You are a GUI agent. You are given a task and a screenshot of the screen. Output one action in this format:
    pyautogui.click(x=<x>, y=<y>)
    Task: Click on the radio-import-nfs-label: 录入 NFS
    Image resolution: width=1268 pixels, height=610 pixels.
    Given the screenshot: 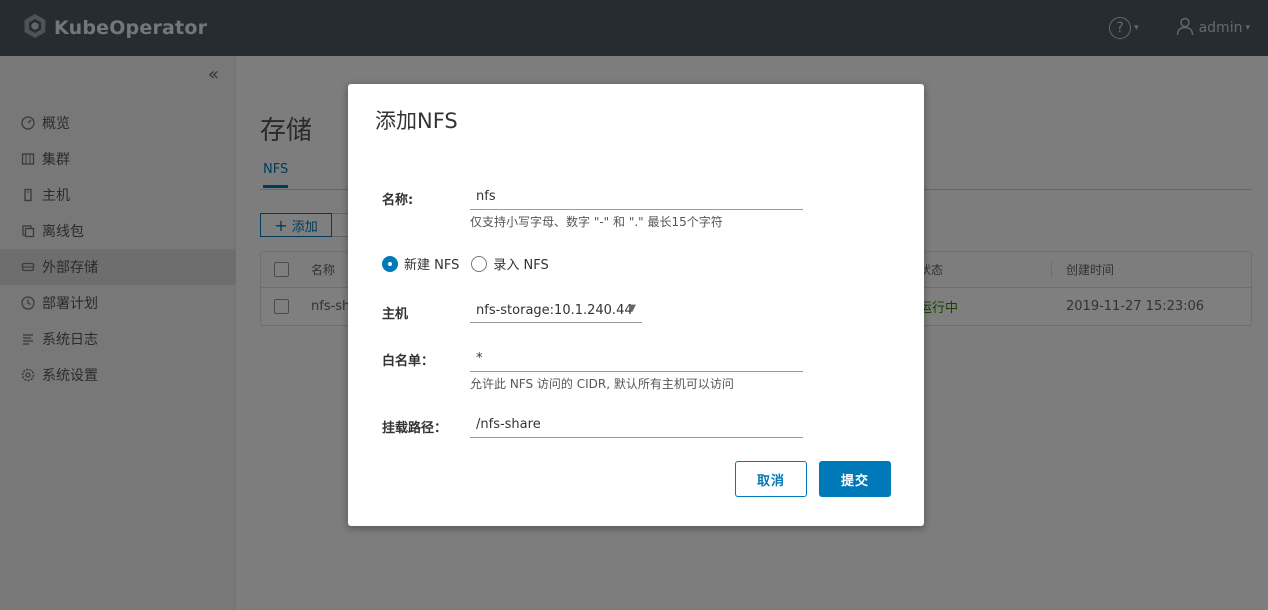 What is the action you would take?
    pyautogui.click(x=521, y=265)
    